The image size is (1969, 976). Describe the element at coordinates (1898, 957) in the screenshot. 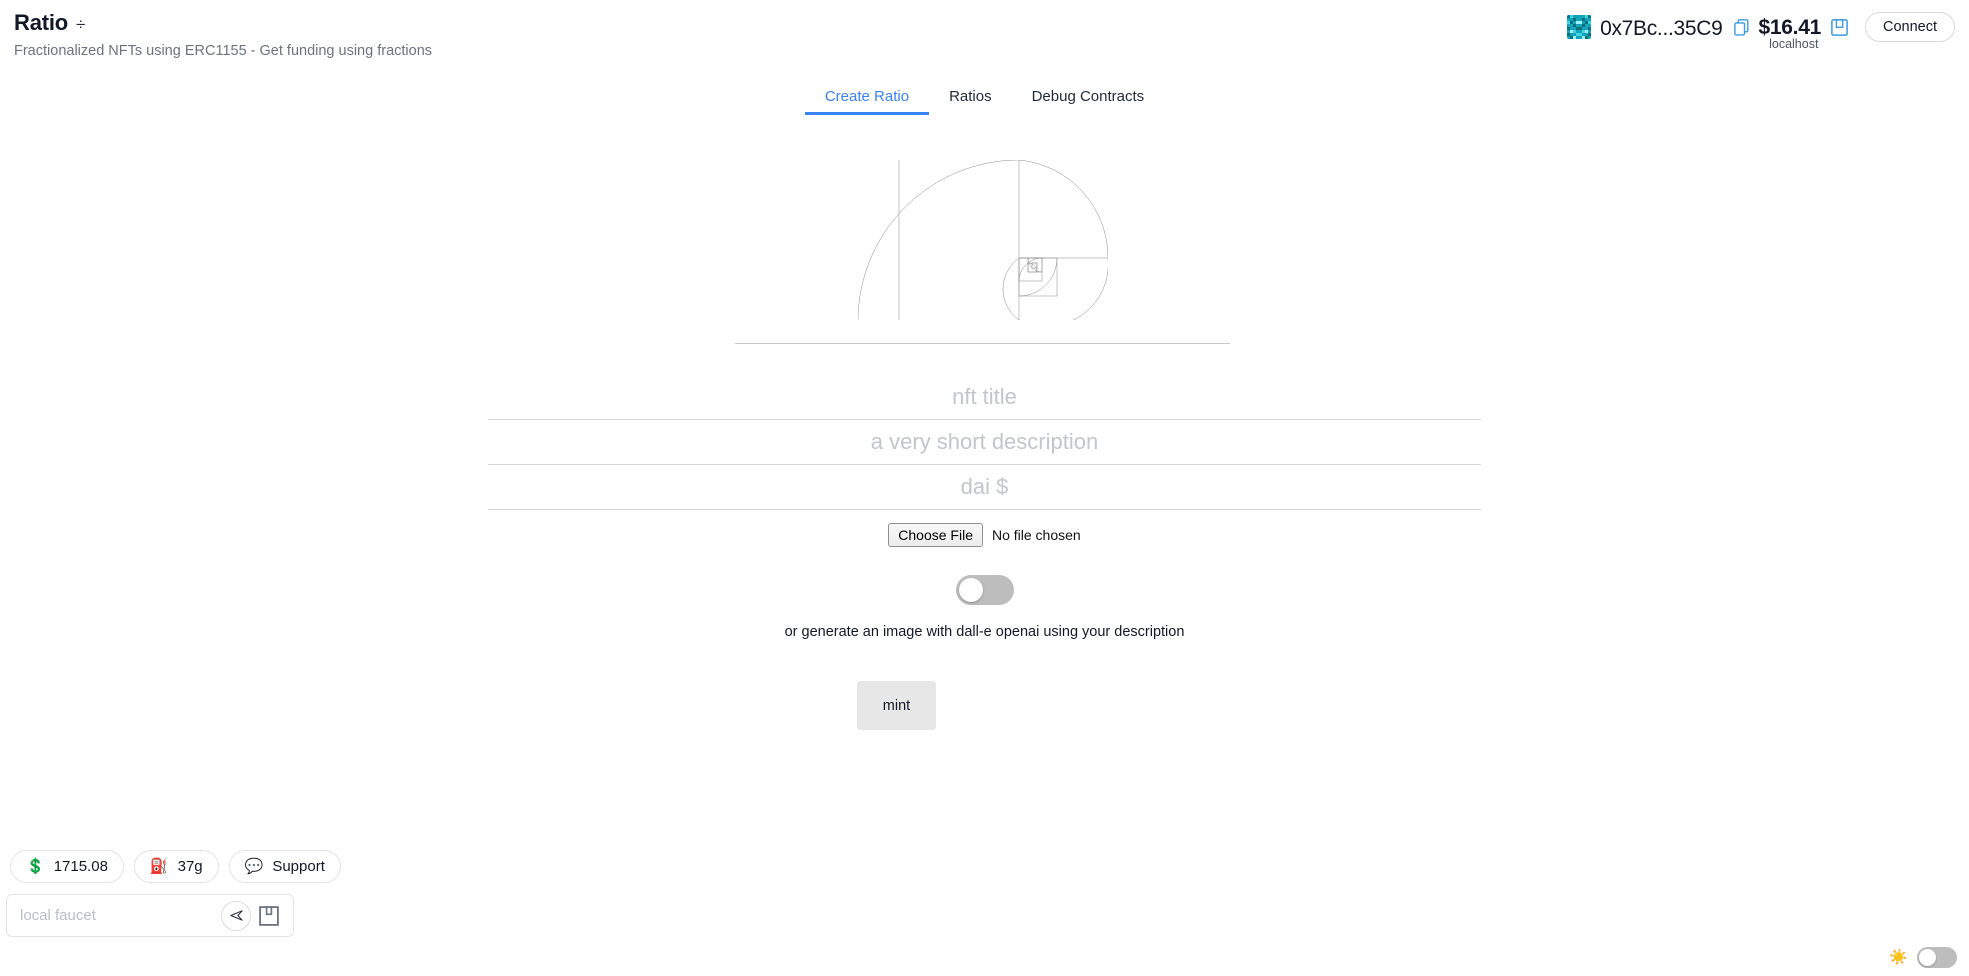

I see `sun-icon: ☀️` at that location.